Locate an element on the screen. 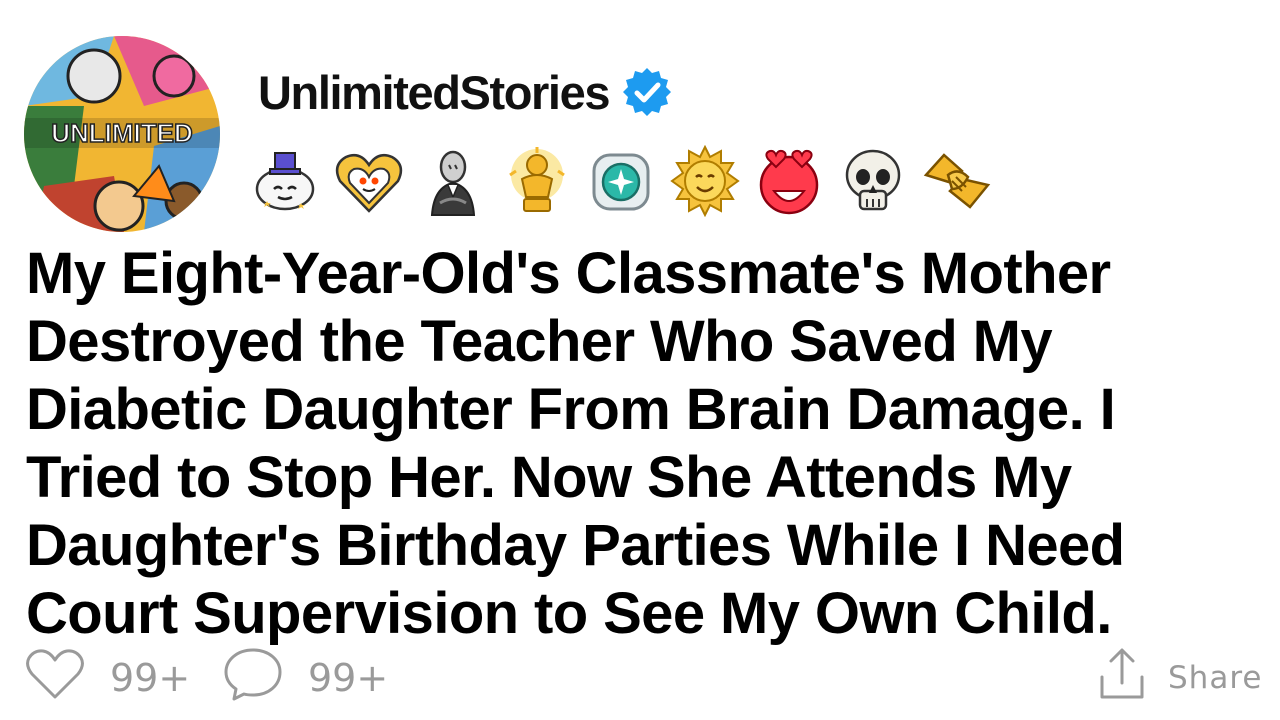 The width and height of the screenshot is (1280, 720). share-icon is located at coordinates (1122, 678).